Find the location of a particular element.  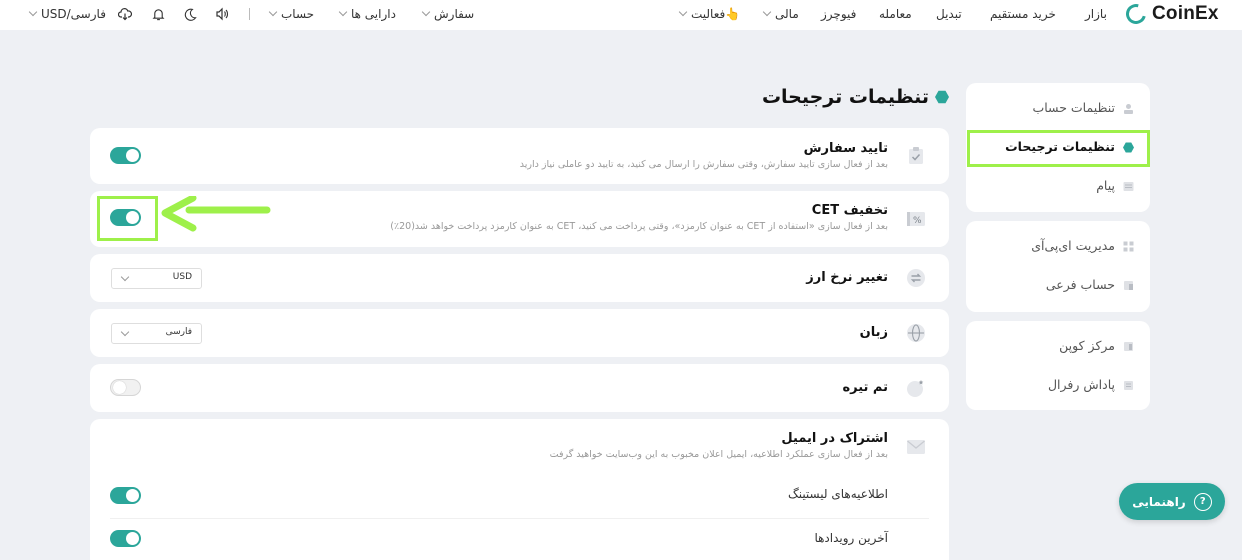

language-setting: زبان فارسی is located at coordinates (519, 333).